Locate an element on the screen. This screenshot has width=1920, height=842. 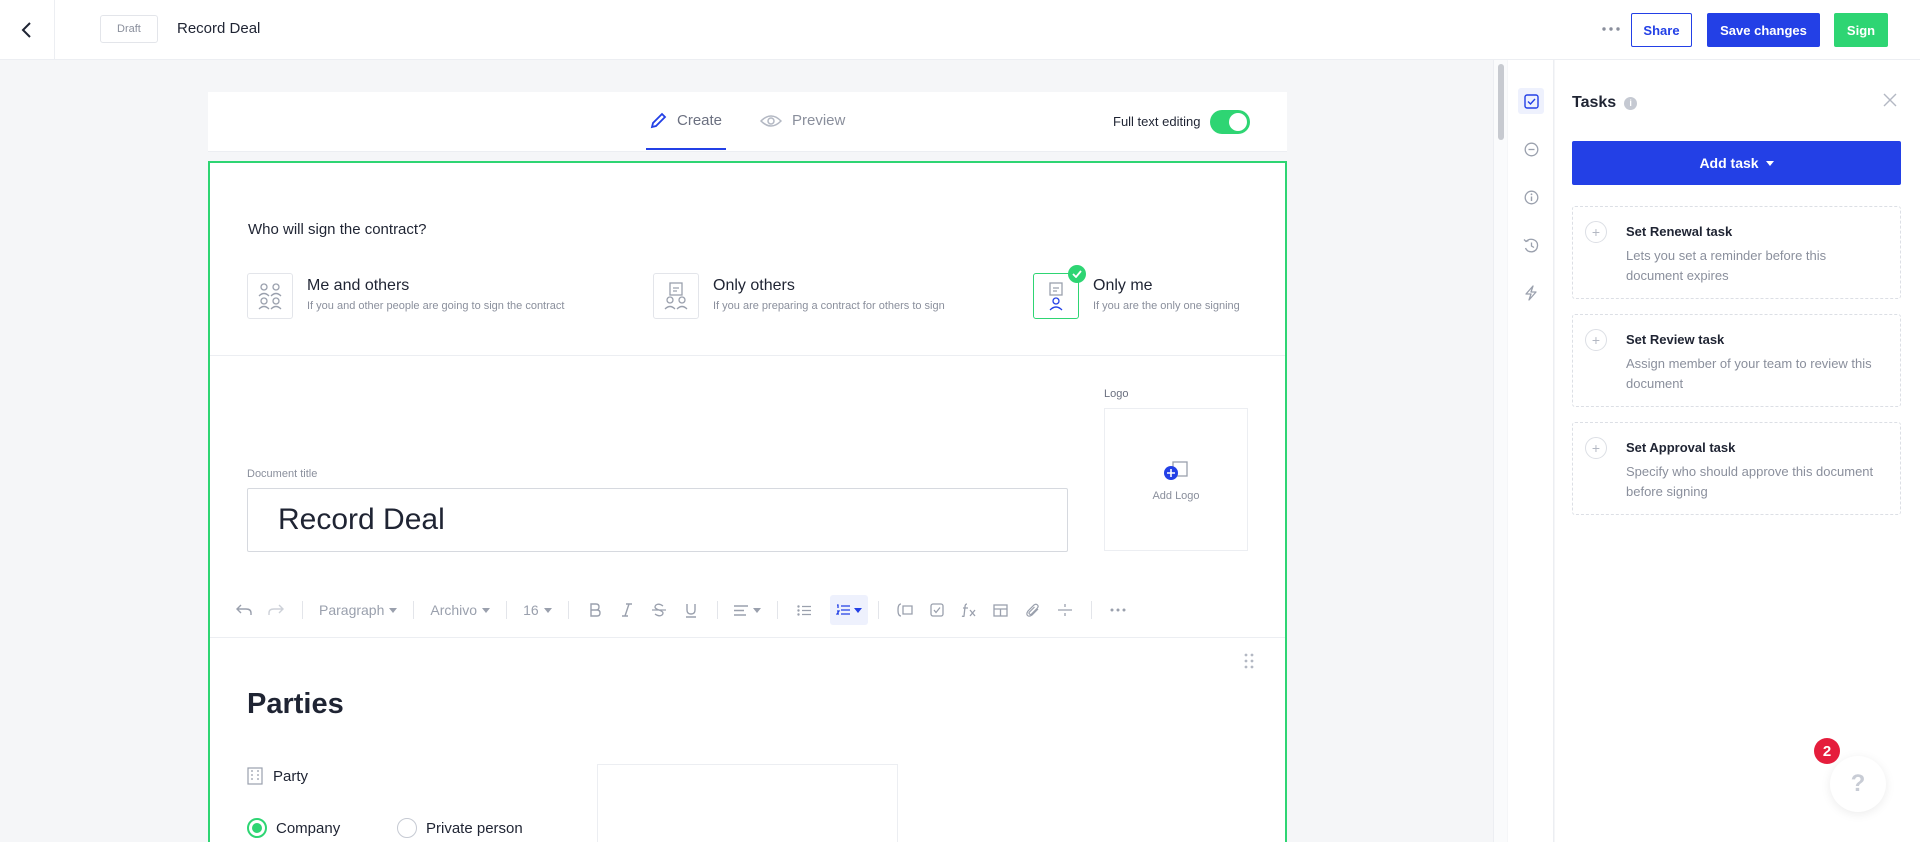
undo-button is located at coordinates (244, 610).